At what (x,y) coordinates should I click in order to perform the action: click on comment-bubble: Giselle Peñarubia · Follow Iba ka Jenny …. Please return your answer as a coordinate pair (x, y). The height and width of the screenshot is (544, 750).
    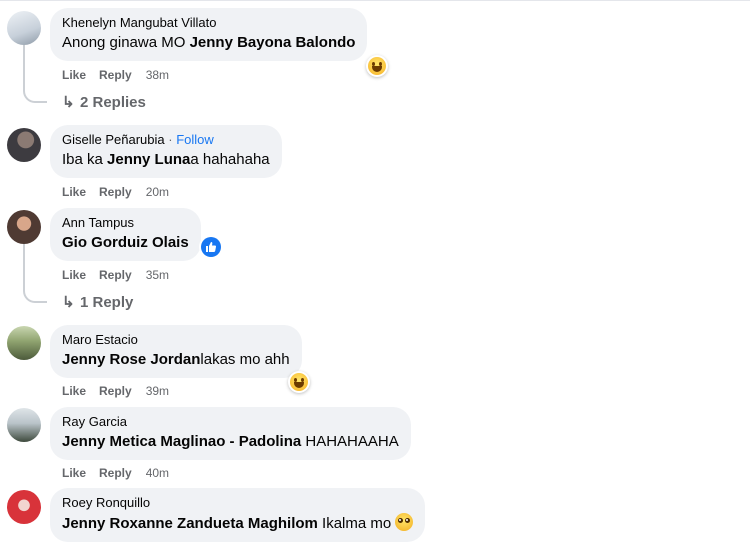
    Looking at the image, I should click on (166, 151).